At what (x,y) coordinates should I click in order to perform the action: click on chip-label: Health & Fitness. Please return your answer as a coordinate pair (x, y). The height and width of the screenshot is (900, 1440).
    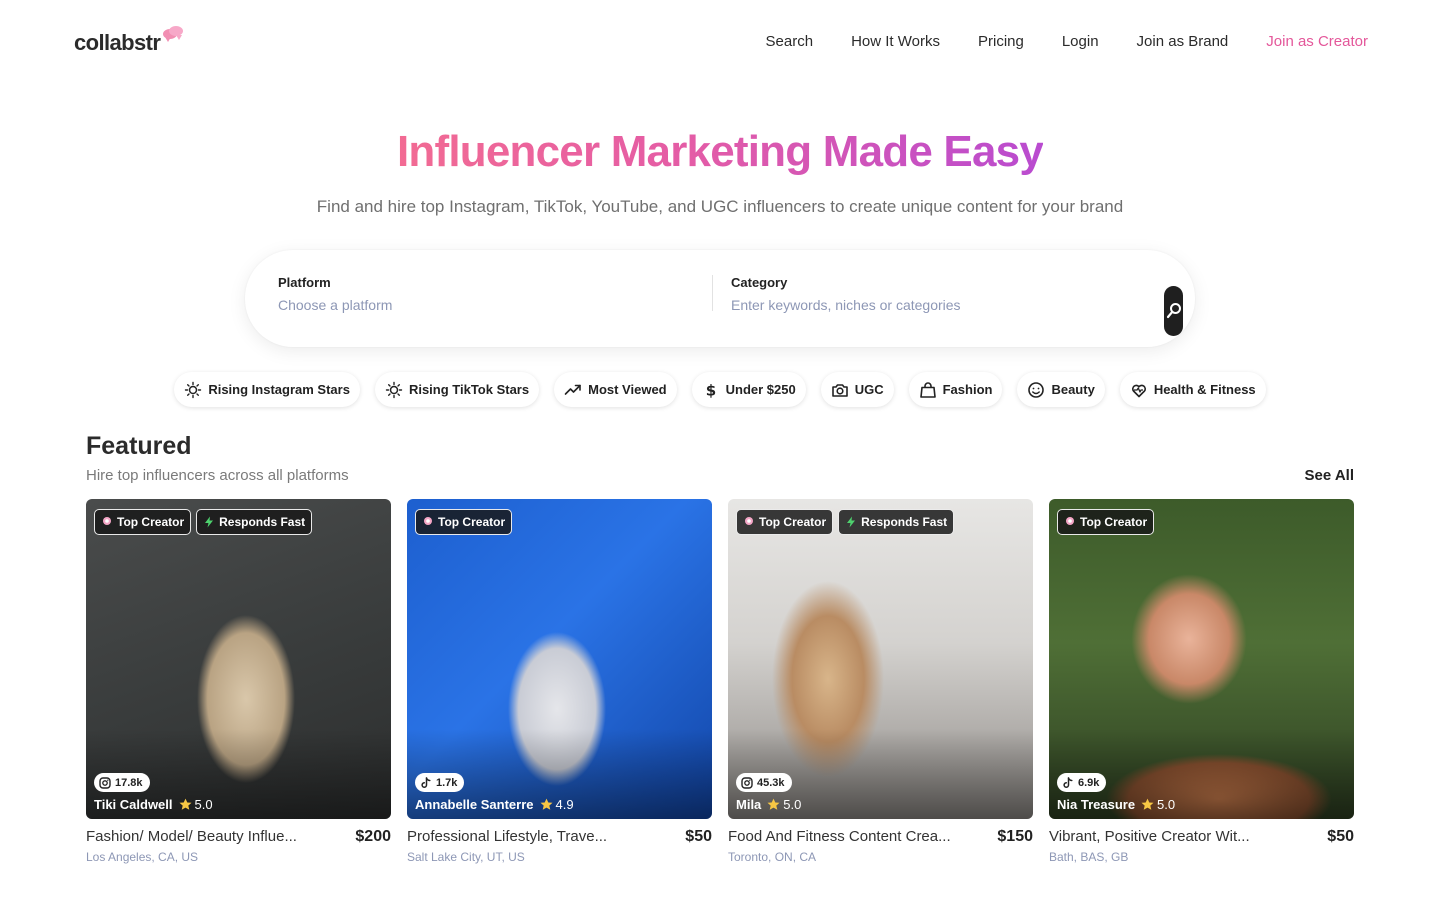
    Looking at the image, I should click on (1204, 389).